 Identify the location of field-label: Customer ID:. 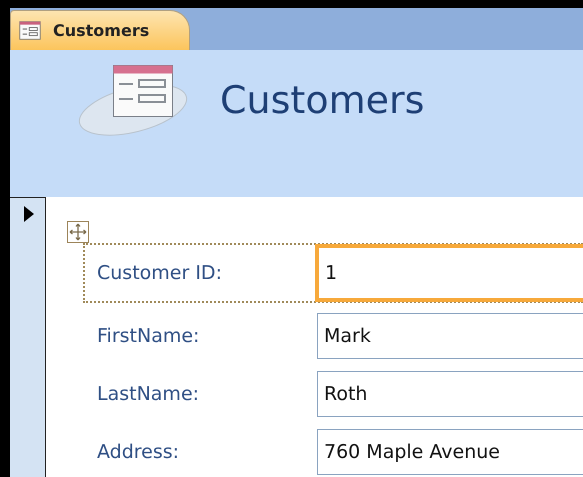
(159, 273).